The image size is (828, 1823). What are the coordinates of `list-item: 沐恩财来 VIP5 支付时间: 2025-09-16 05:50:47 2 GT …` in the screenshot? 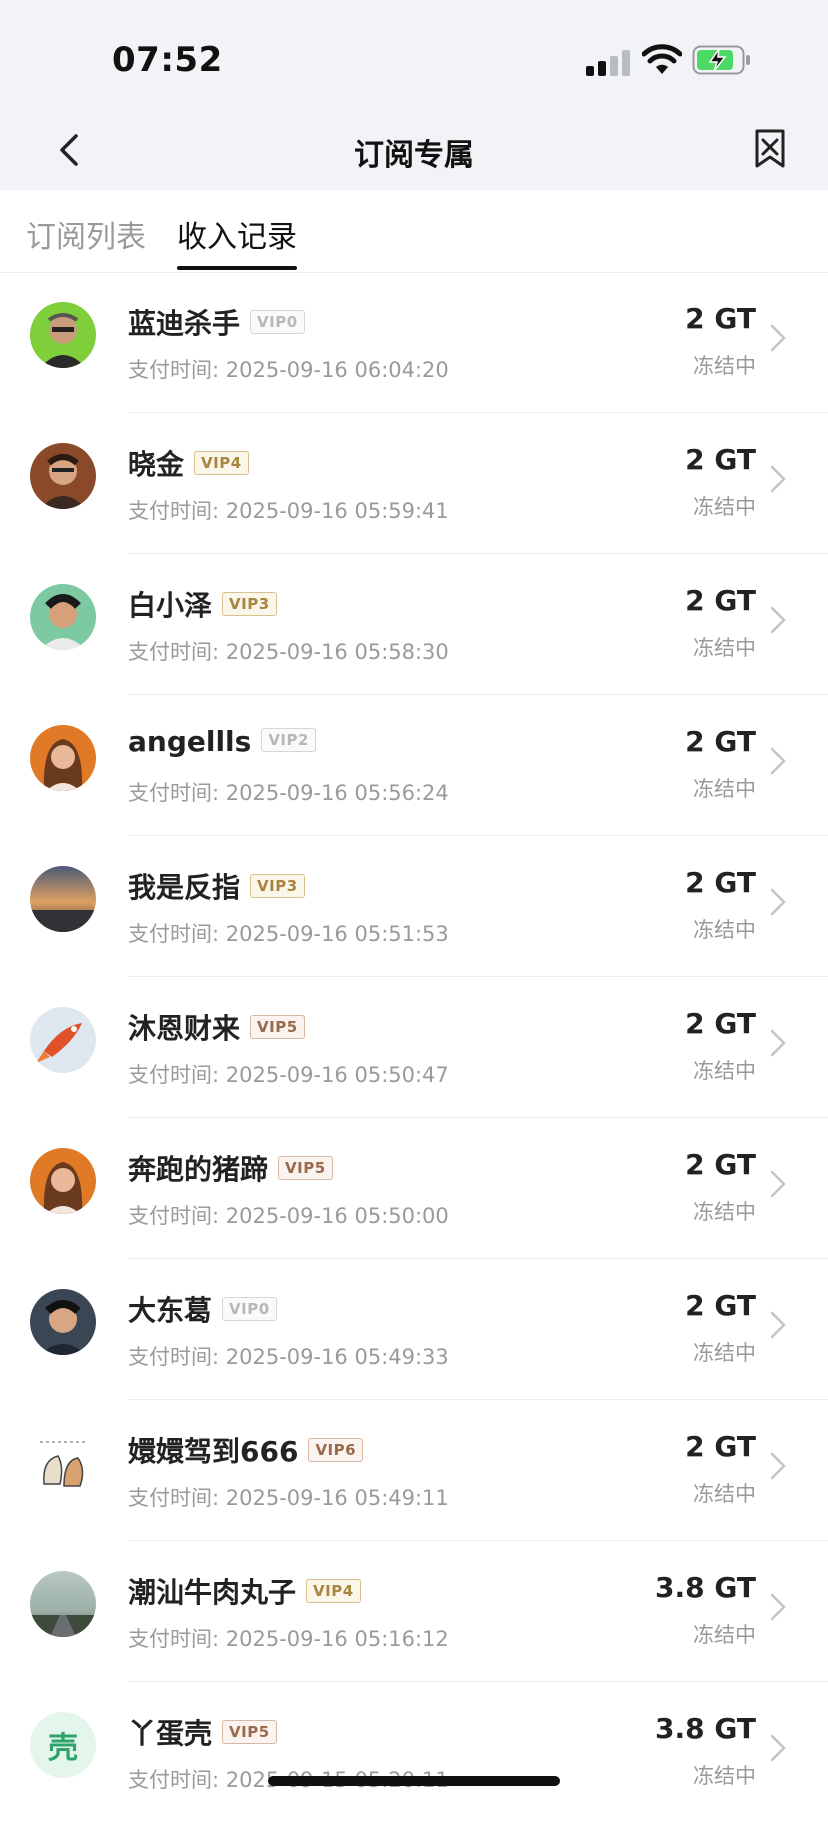 It's located at (414, 1047).